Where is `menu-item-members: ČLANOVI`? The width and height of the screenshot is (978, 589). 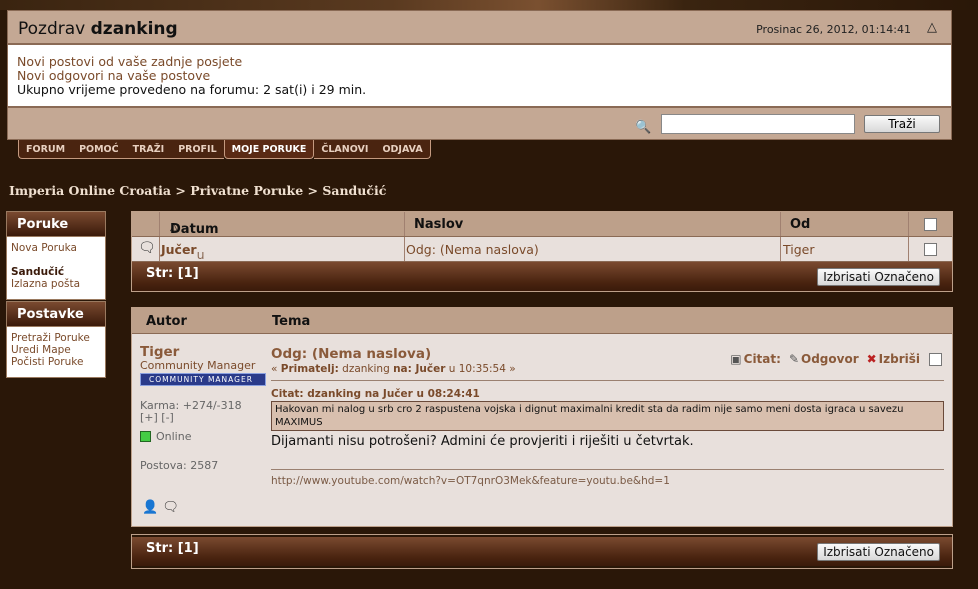 menu-item-members: ČLANOVI is located at coordinates (345, 149).